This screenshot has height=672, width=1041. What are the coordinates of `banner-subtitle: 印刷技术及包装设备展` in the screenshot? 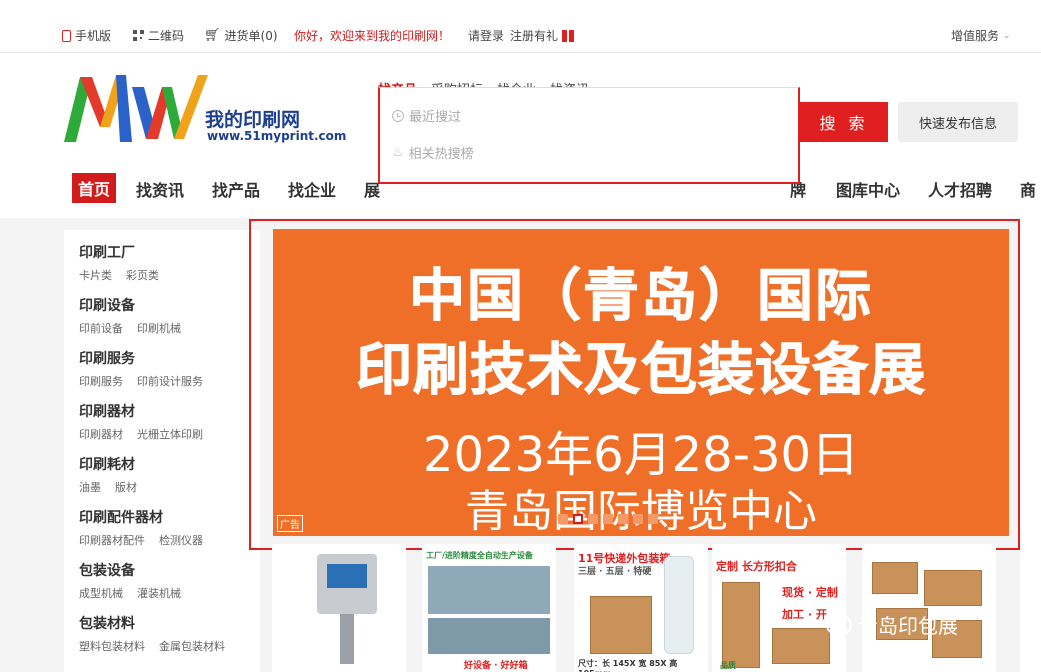 It's located at (641, 371).